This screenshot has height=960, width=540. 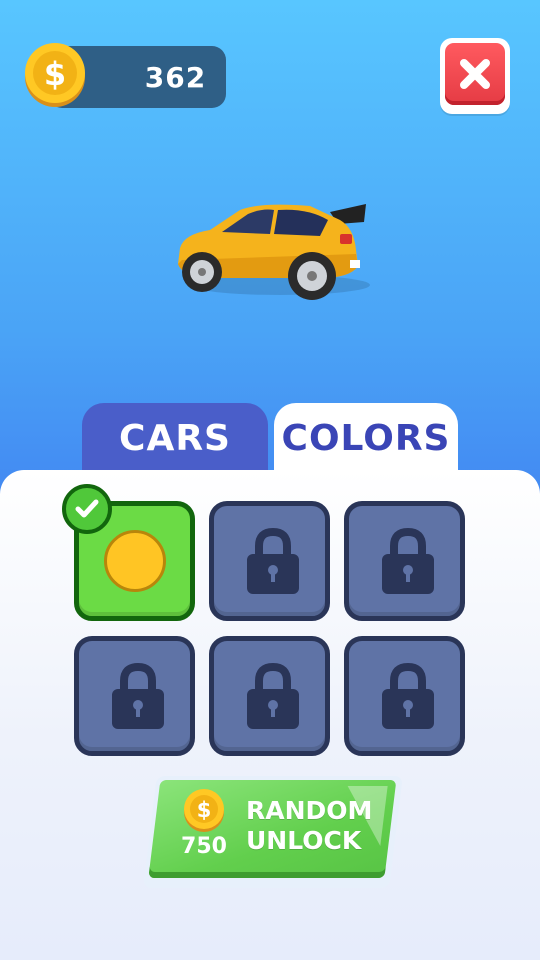 I want to click on close-x-icon, so click(x=475, y=74).